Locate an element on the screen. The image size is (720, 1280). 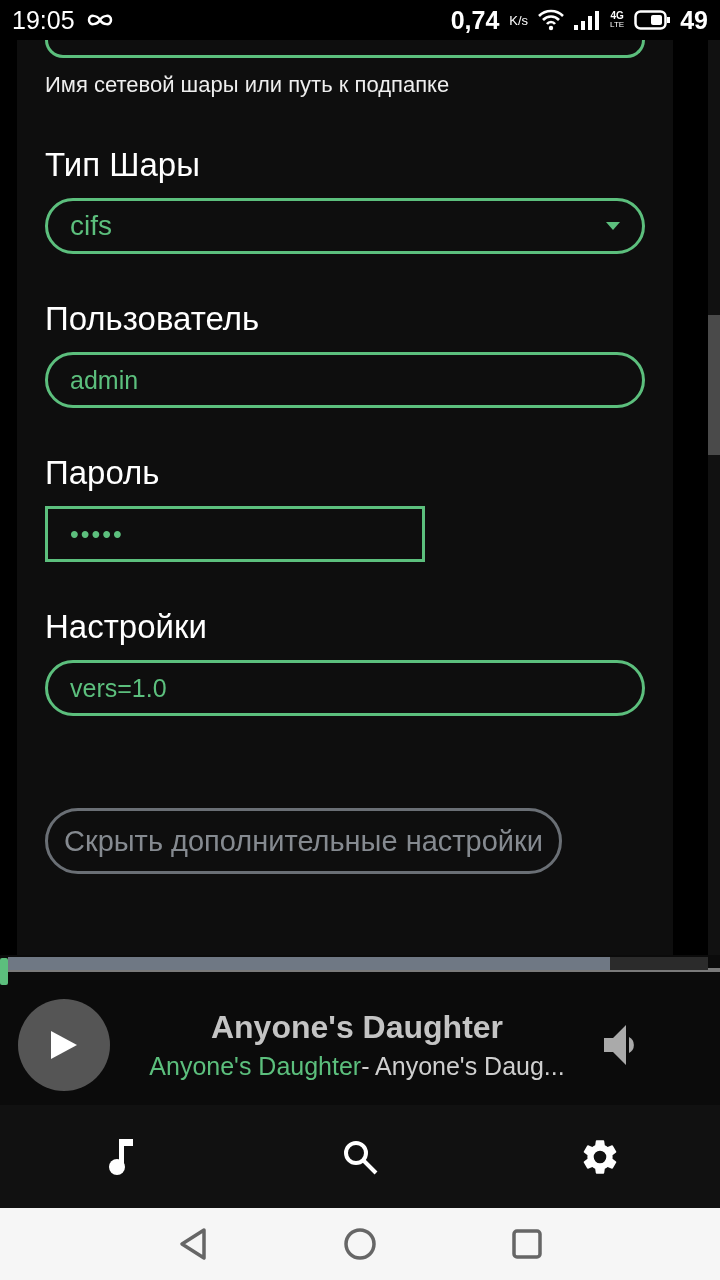
field-label: Пароль is located at coordinates (103, 473).